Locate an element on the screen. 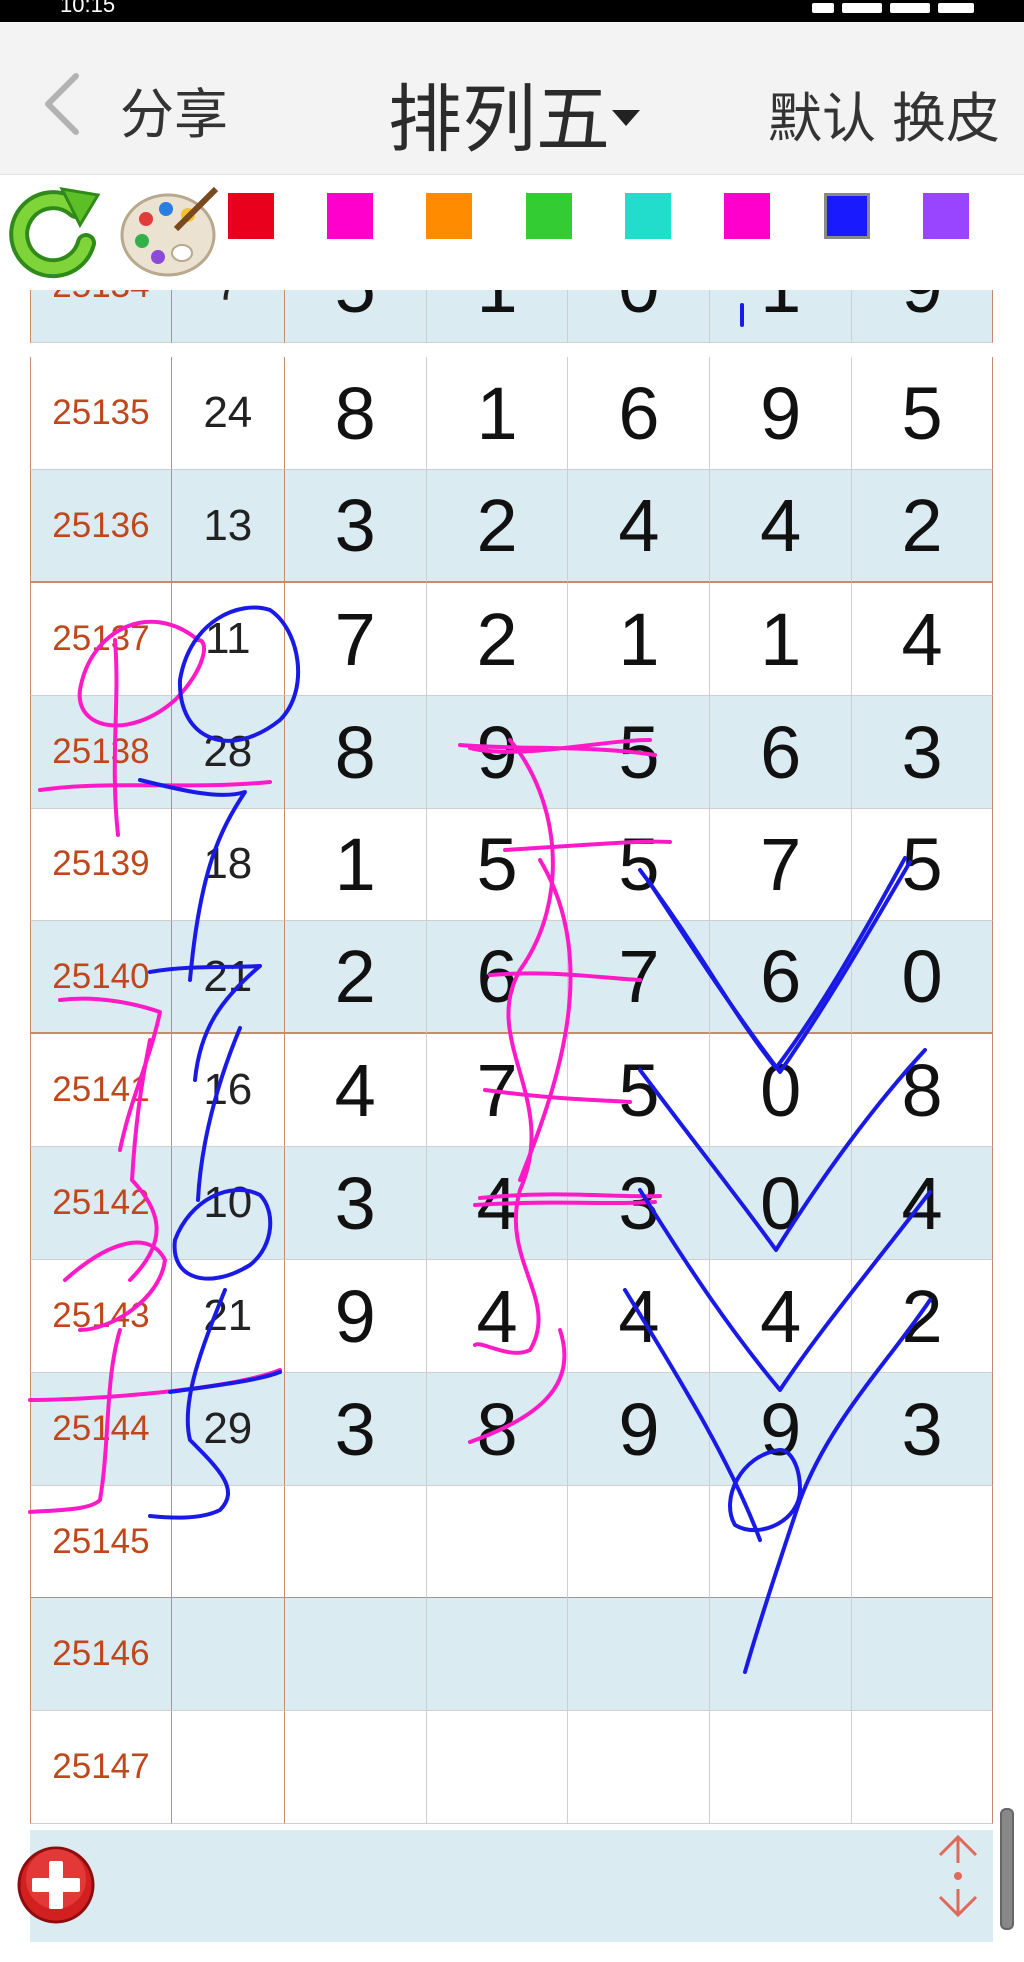 This screenshot has width=1024, height=1962. digit-sum: 24 is located at coordinates (228, 413).